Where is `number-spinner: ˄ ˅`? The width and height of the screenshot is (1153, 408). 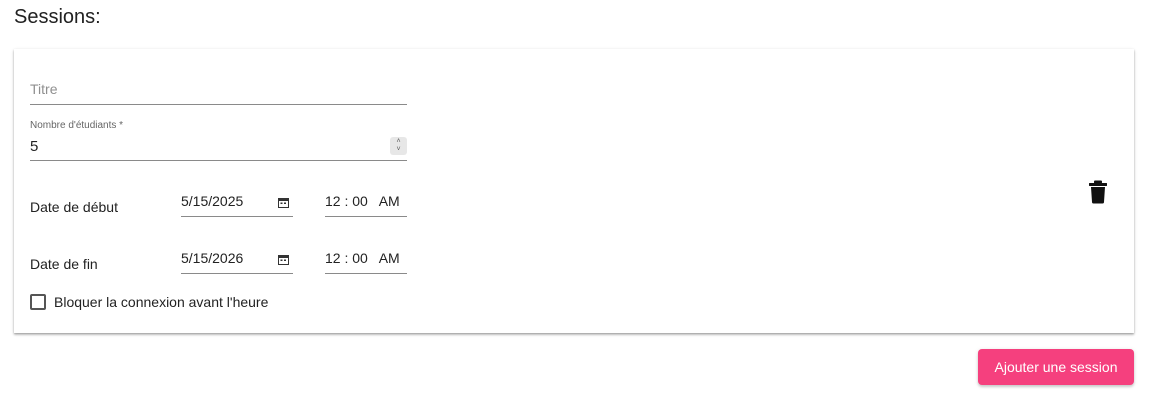
number-spinner: ˄ ˅ is located at coordinates (398, 146).